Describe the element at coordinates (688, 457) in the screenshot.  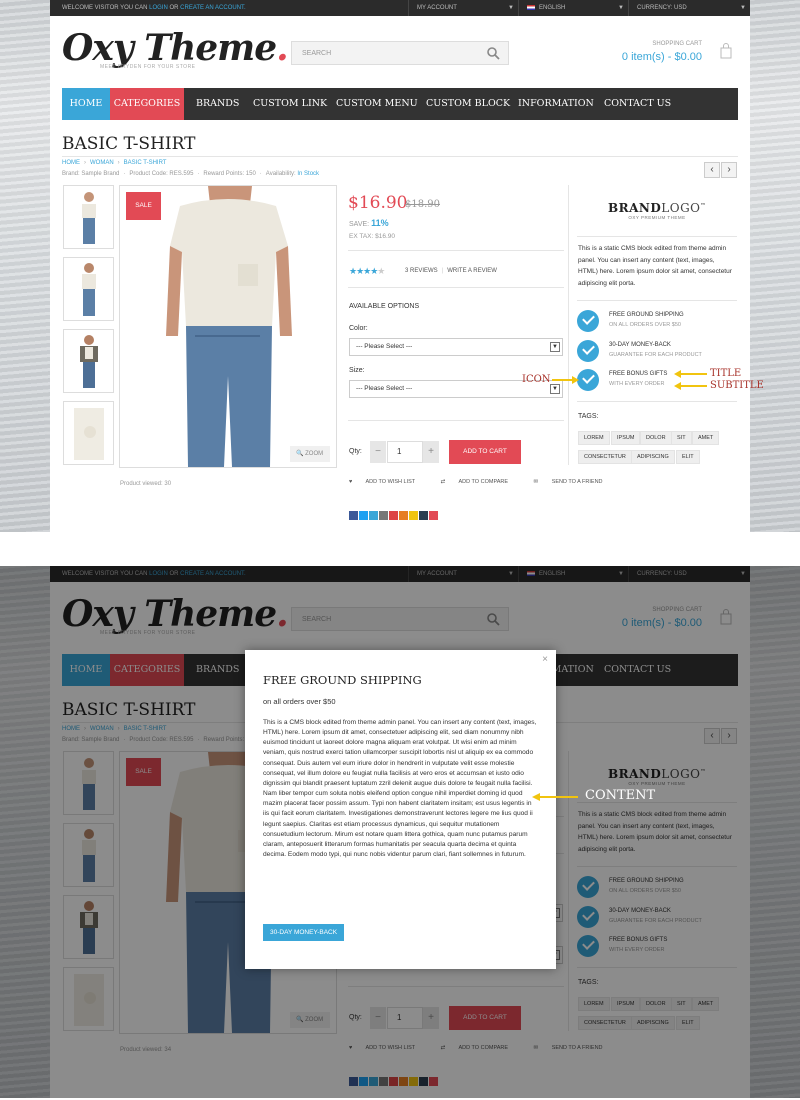
I see `tag-elit: ELIT` at that location.